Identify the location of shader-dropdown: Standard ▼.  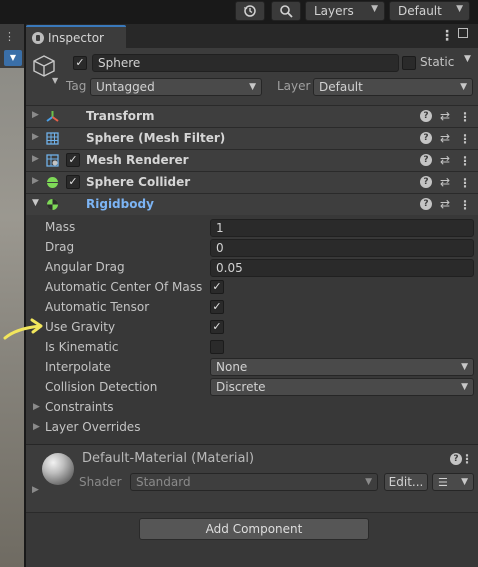
(254, 482).